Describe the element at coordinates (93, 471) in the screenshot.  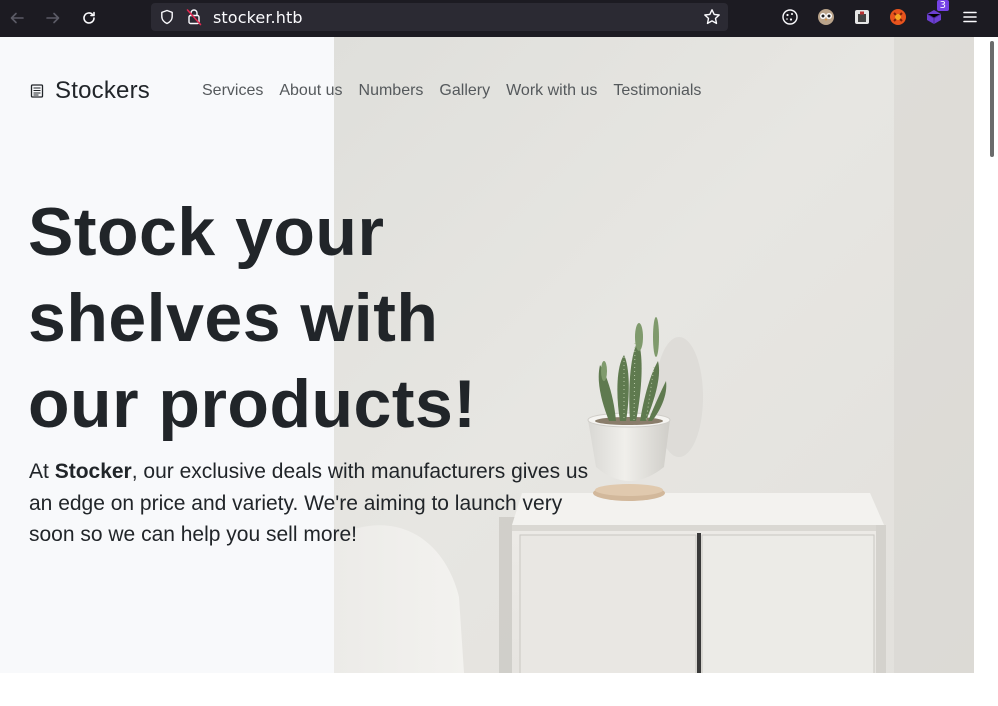
I see `lead-brand-name: Stocker` at that location.